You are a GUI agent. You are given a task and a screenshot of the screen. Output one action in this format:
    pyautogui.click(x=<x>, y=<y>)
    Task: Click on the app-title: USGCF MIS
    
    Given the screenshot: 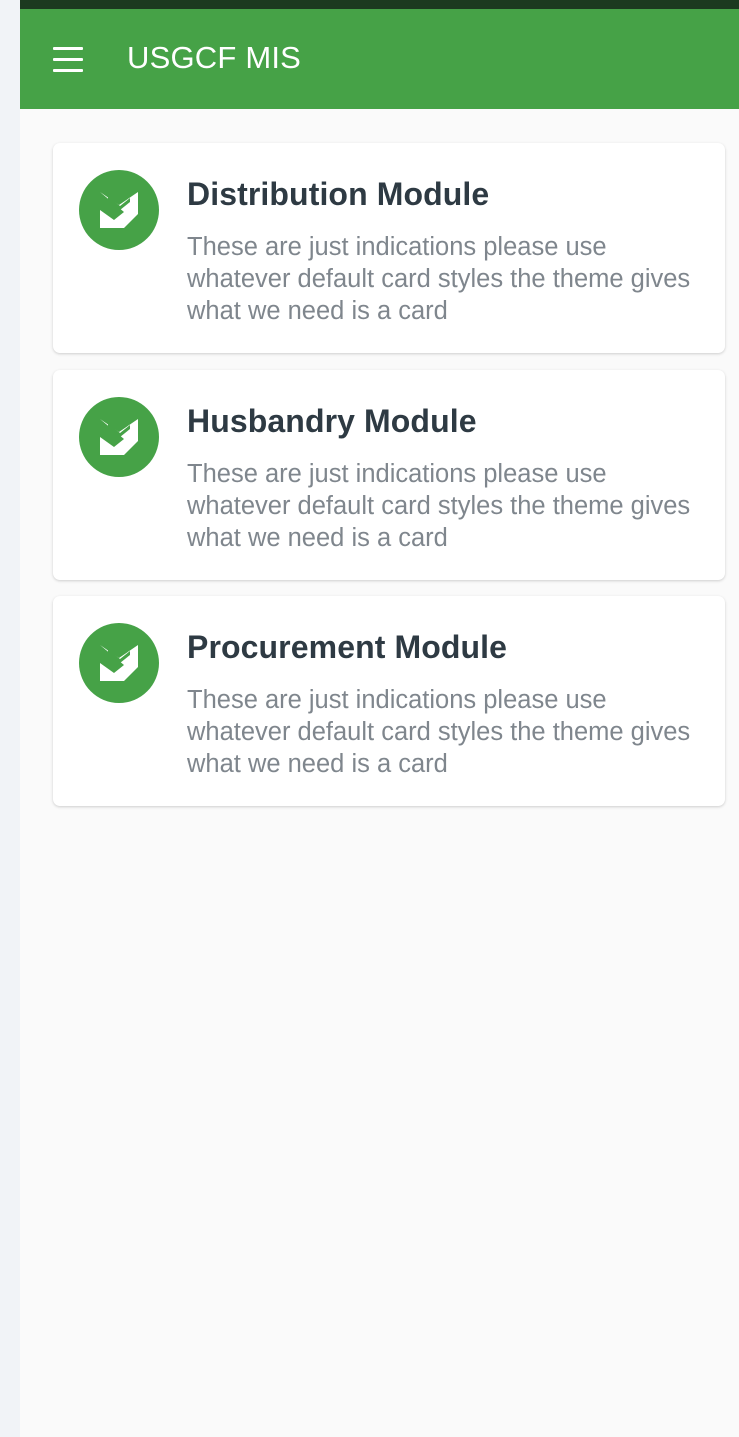 What is the action you would take?
    pyautogui.click(x=214, y=57)
    